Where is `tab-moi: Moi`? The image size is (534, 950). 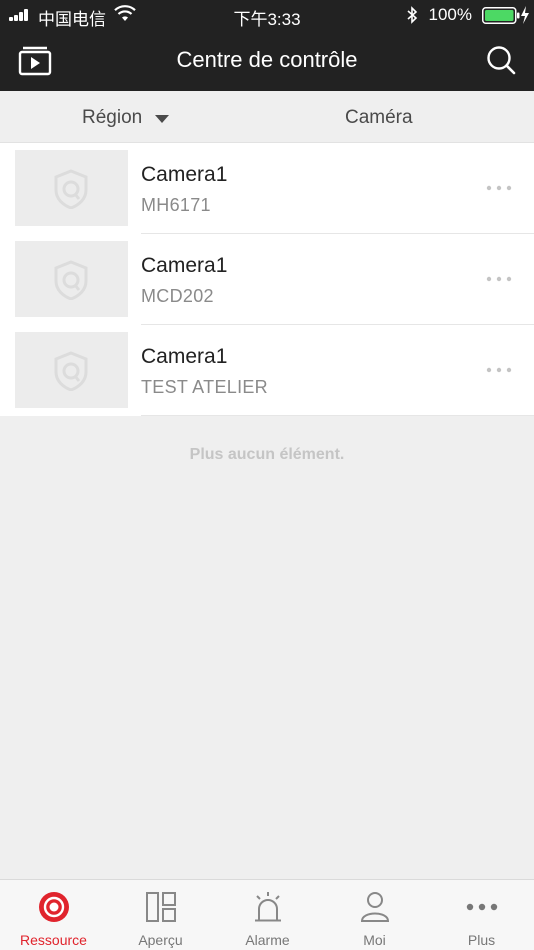 tab-moi: Moi is located at coordinates (374, 915).